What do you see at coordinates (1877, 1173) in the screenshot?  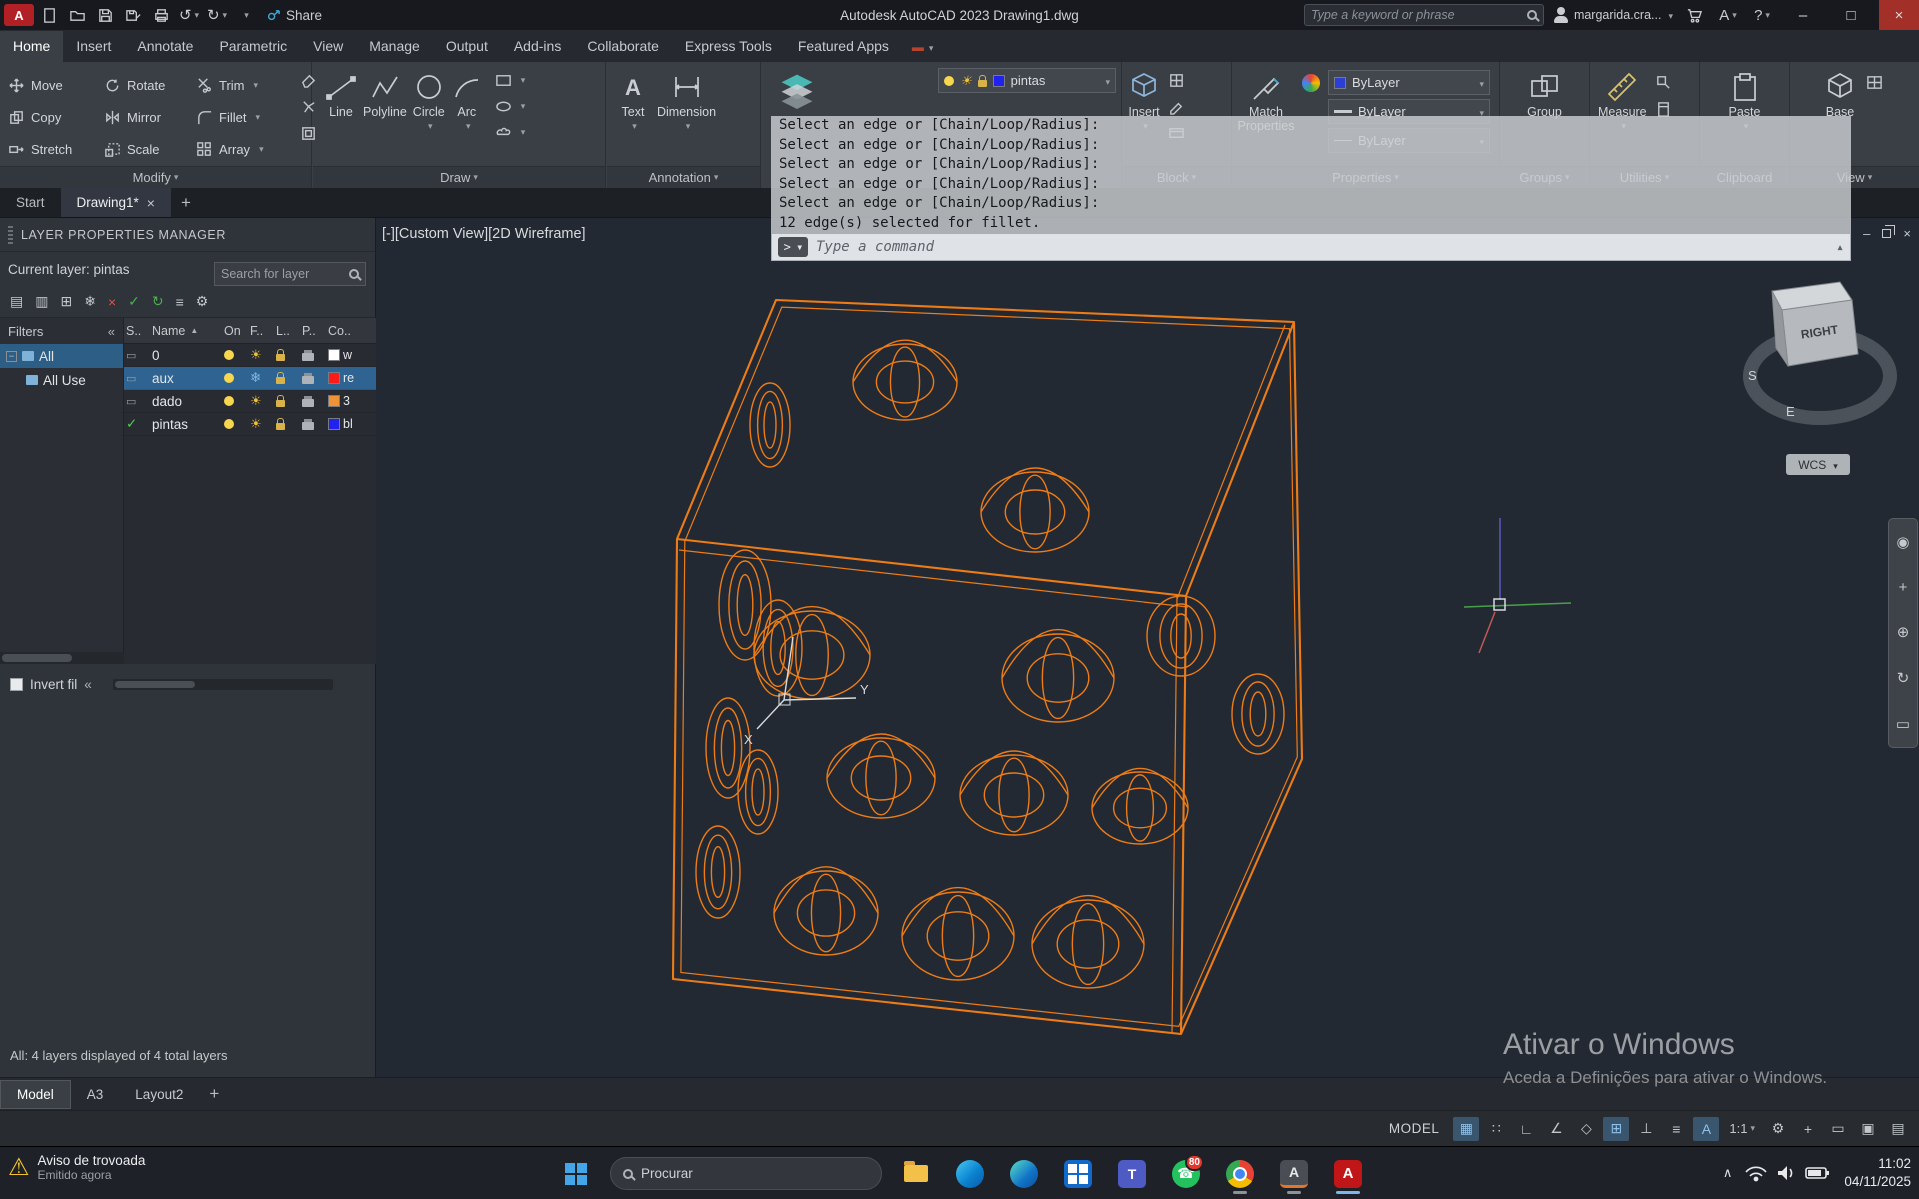 I see `clock: 11:02 04/11/2025` at bounding box center [1877, 1173].